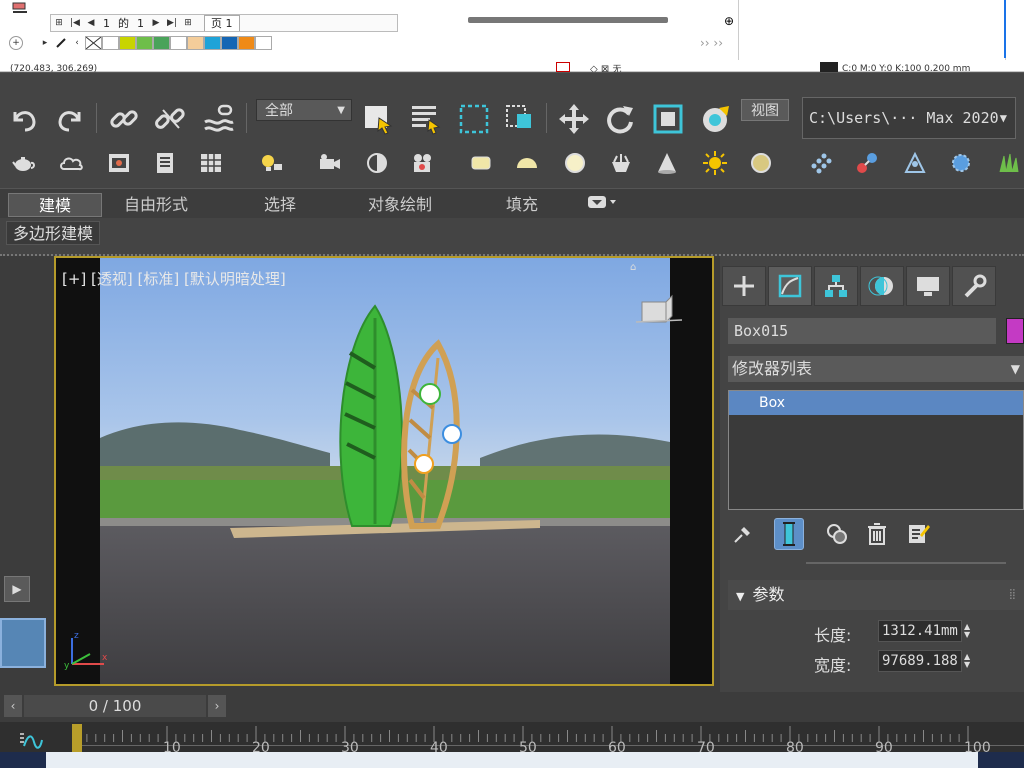 The height and width of the screenshot is (768, 1024). I want to click on rectangular-selection-icon, so click(474, 119).